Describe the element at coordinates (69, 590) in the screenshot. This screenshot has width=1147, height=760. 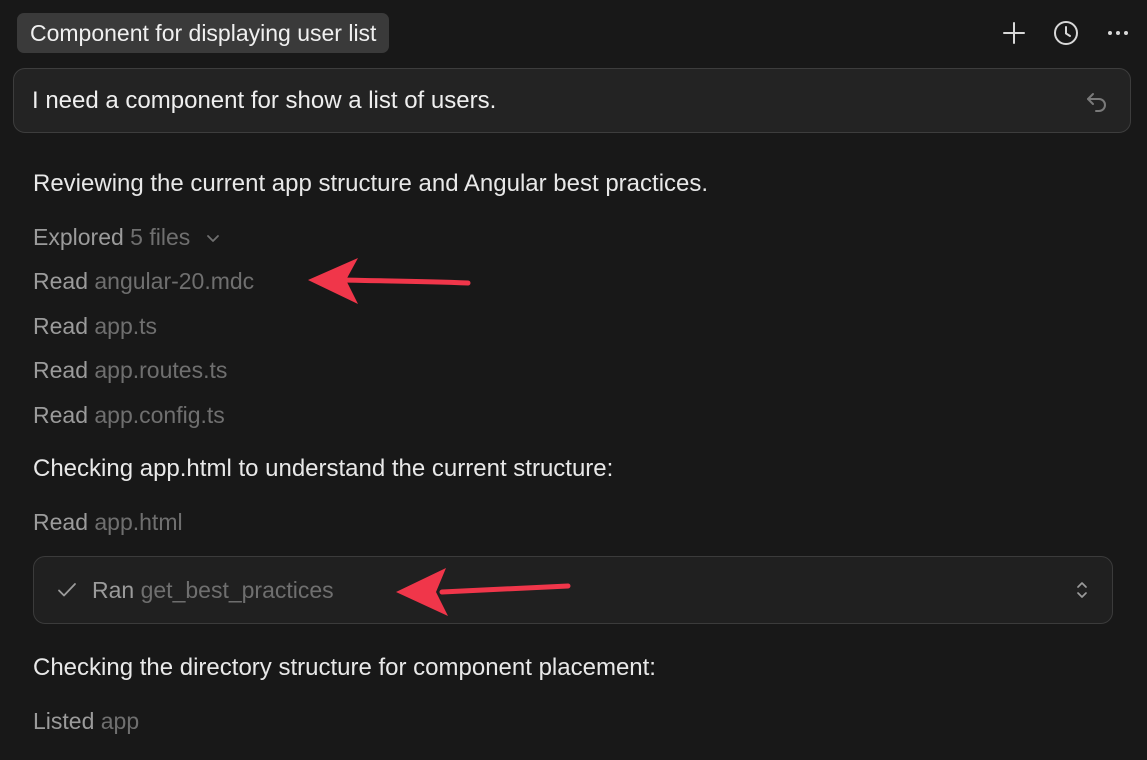
I see `checkmark-icon` at that location.